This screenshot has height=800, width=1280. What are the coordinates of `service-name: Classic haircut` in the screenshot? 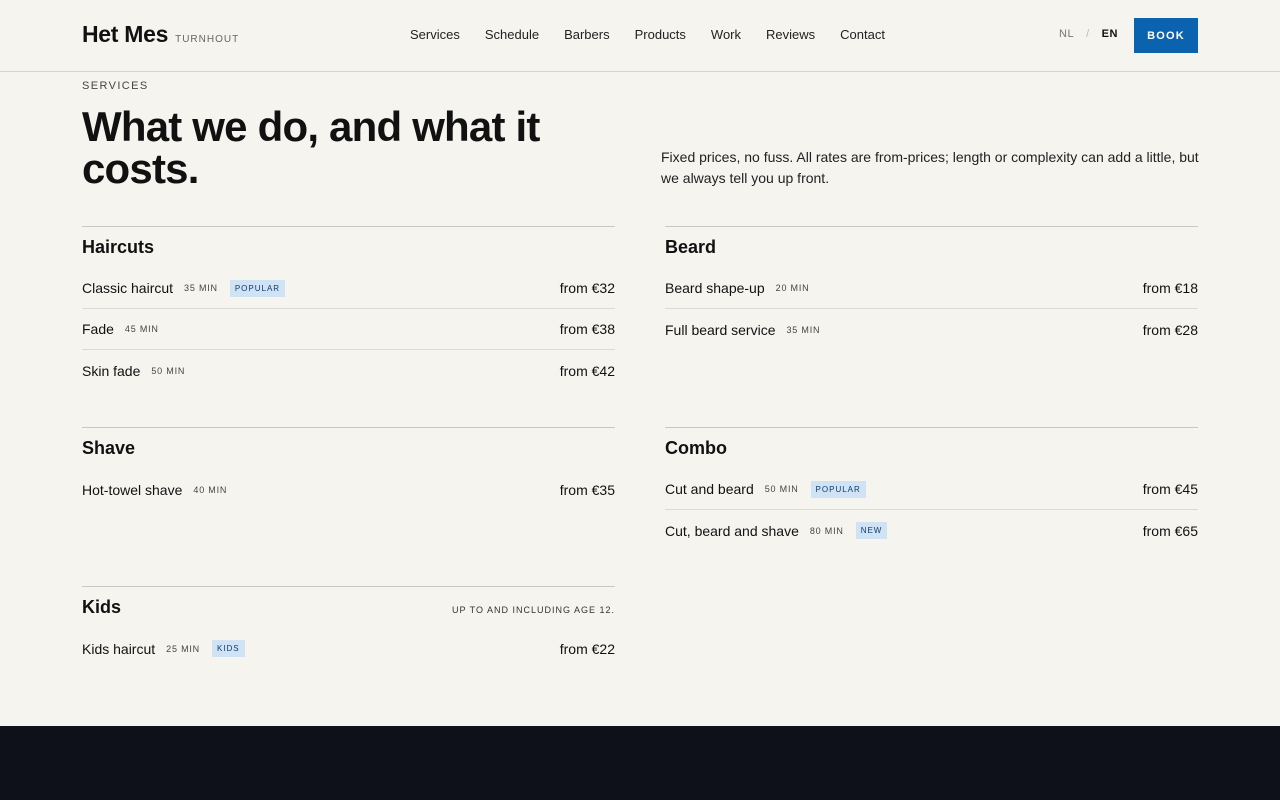 It's located at (128, 288).